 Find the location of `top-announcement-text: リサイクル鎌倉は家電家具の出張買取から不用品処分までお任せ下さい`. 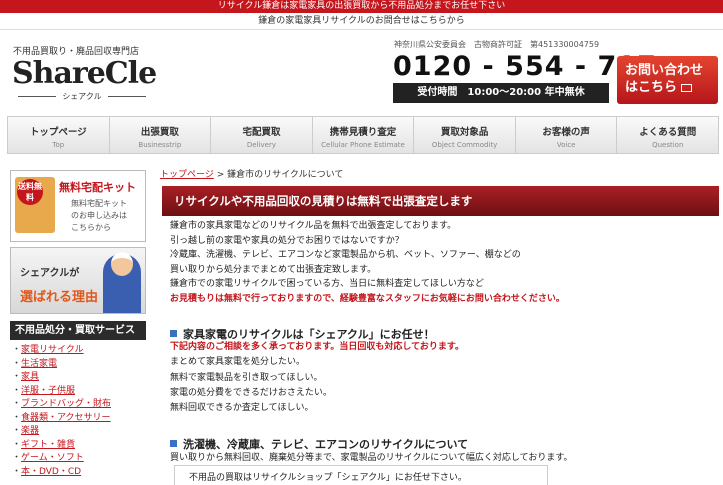

top-announcement-text: リサイクル鎌倉は家電家具の出張買取から不用品処分までお任せ下さい is located at coordinates (361, 6).